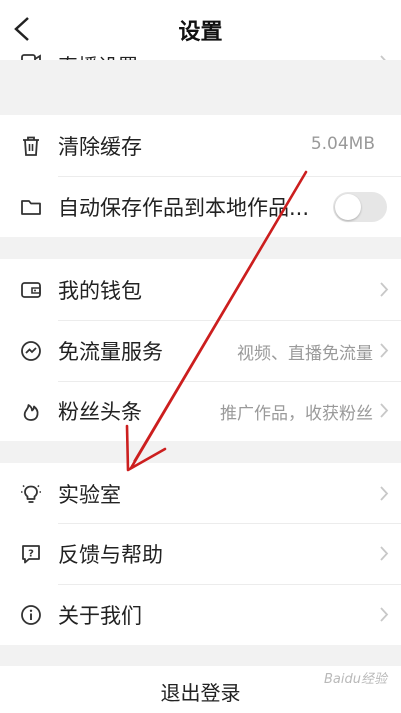 This screenshot has width=401, height=713. I want to click on fan-headline-description: 推广作品，收获粉丝, so click(296, 414).